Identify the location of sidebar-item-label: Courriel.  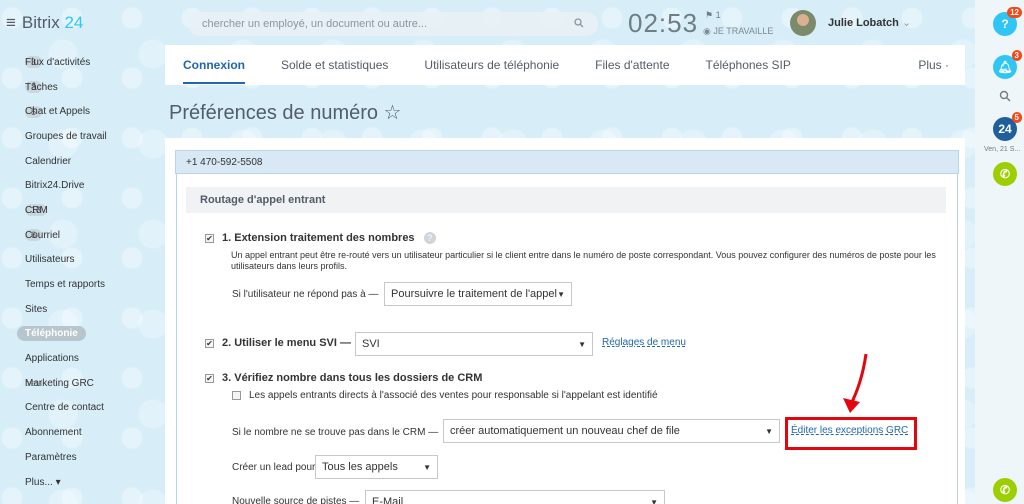
(43, 235).